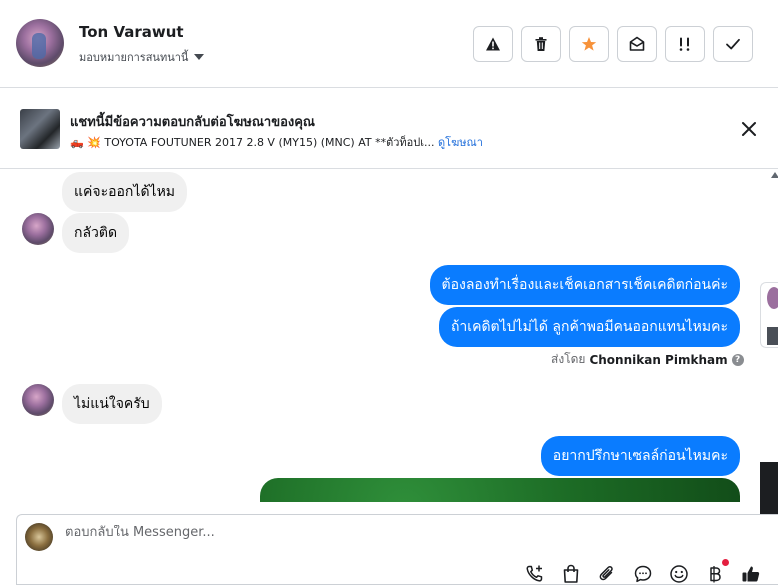 The height and width of the screenshot is (585, 778). What do you see at coordinates (112, 404) in the screenshot?
I see `incoming-message: ไม่แน่ใจครับ` at bounding box center [112, 404].